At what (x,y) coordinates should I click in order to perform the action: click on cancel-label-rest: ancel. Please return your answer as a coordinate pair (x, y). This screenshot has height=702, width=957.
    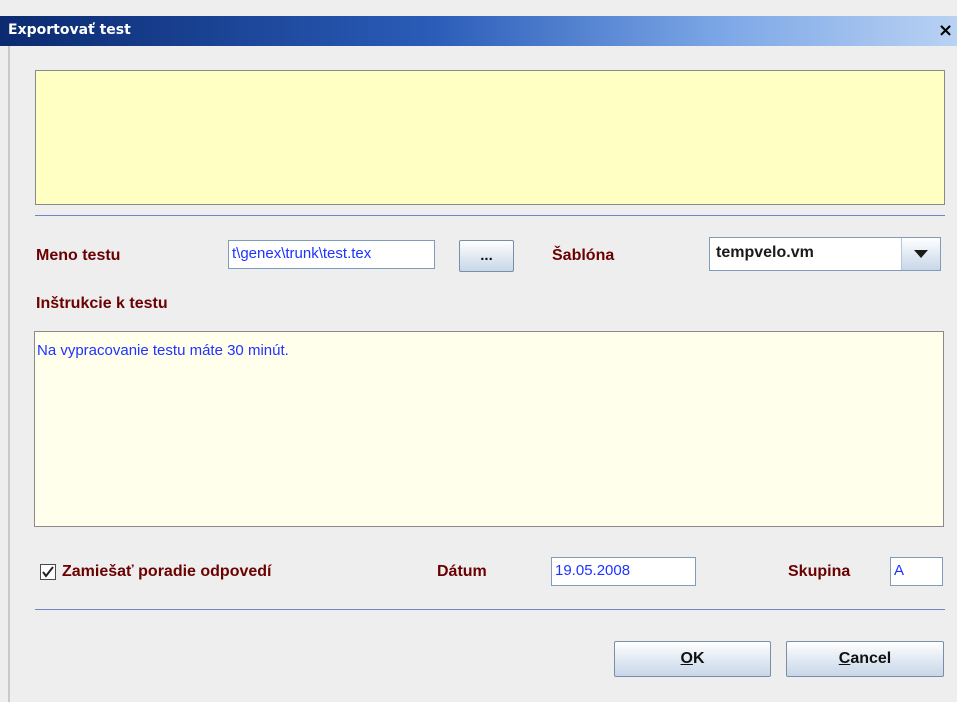
    Looking at the image, I should click on (871, 658).